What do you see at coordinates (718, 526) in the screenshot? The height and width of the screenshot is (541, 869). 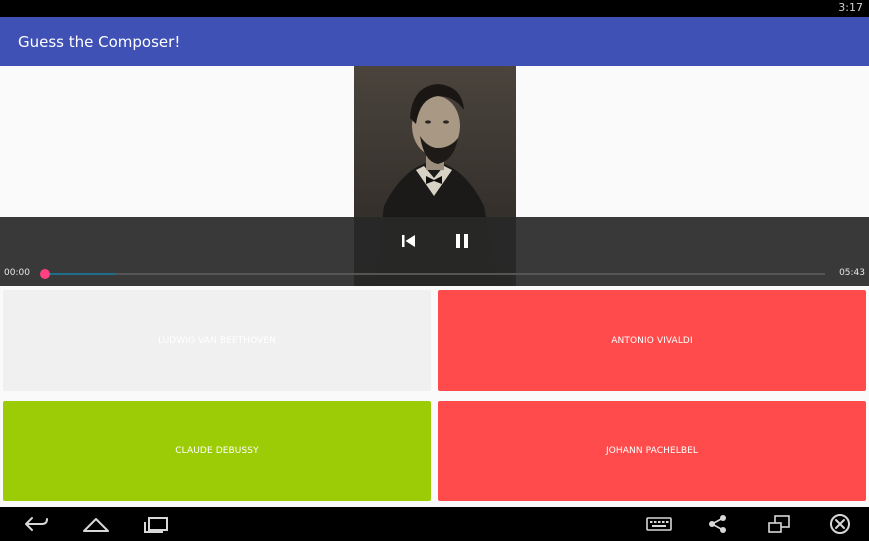 I see `share-icon` at bounding box center [718, 526].